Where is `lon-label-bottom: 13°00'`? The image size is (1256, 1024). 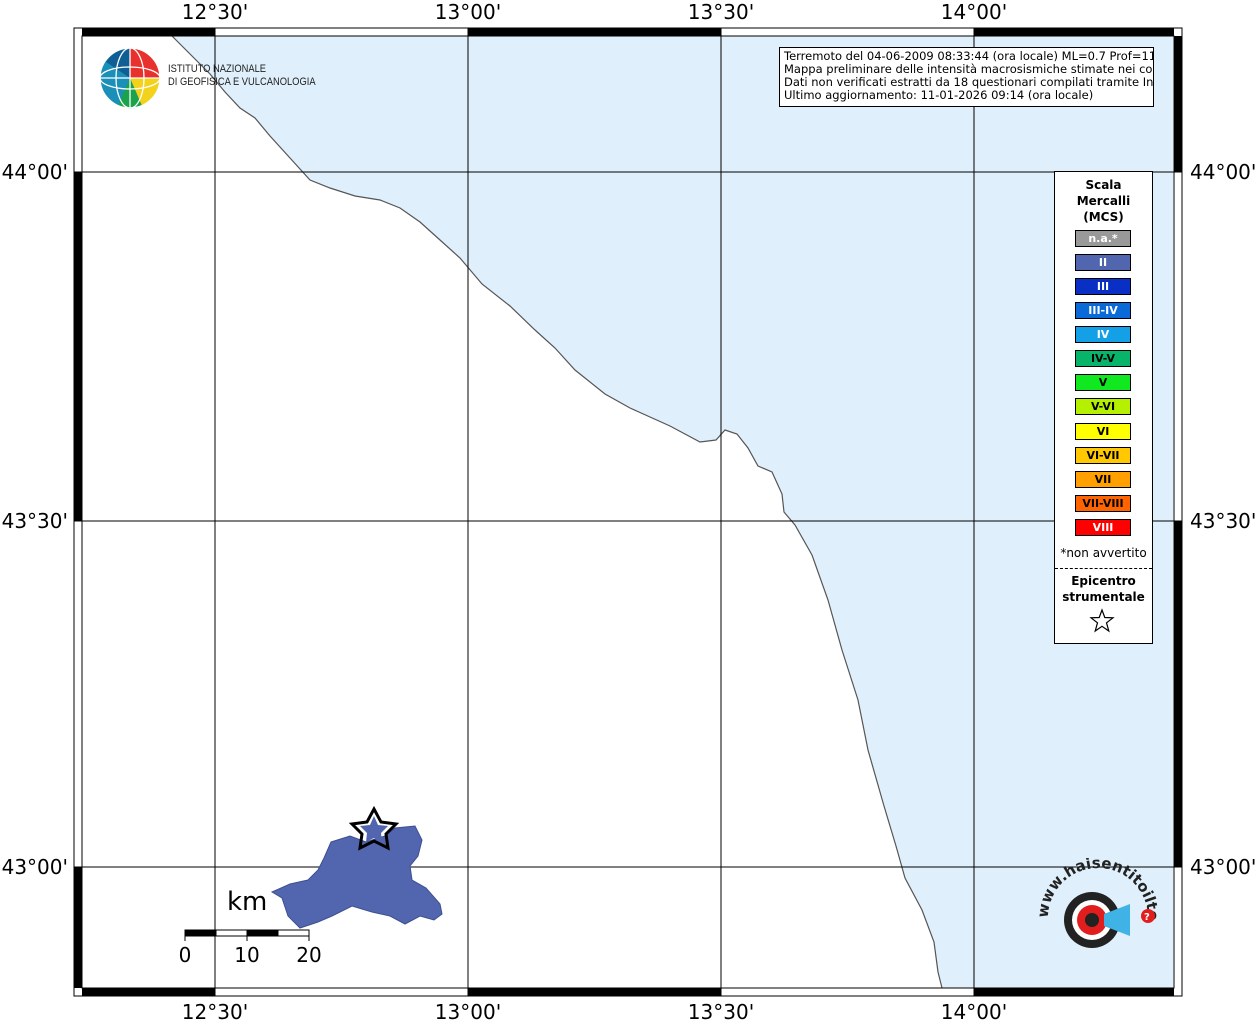 lon-label-bottom: 13°00' is located at coordinates (468, 1012).